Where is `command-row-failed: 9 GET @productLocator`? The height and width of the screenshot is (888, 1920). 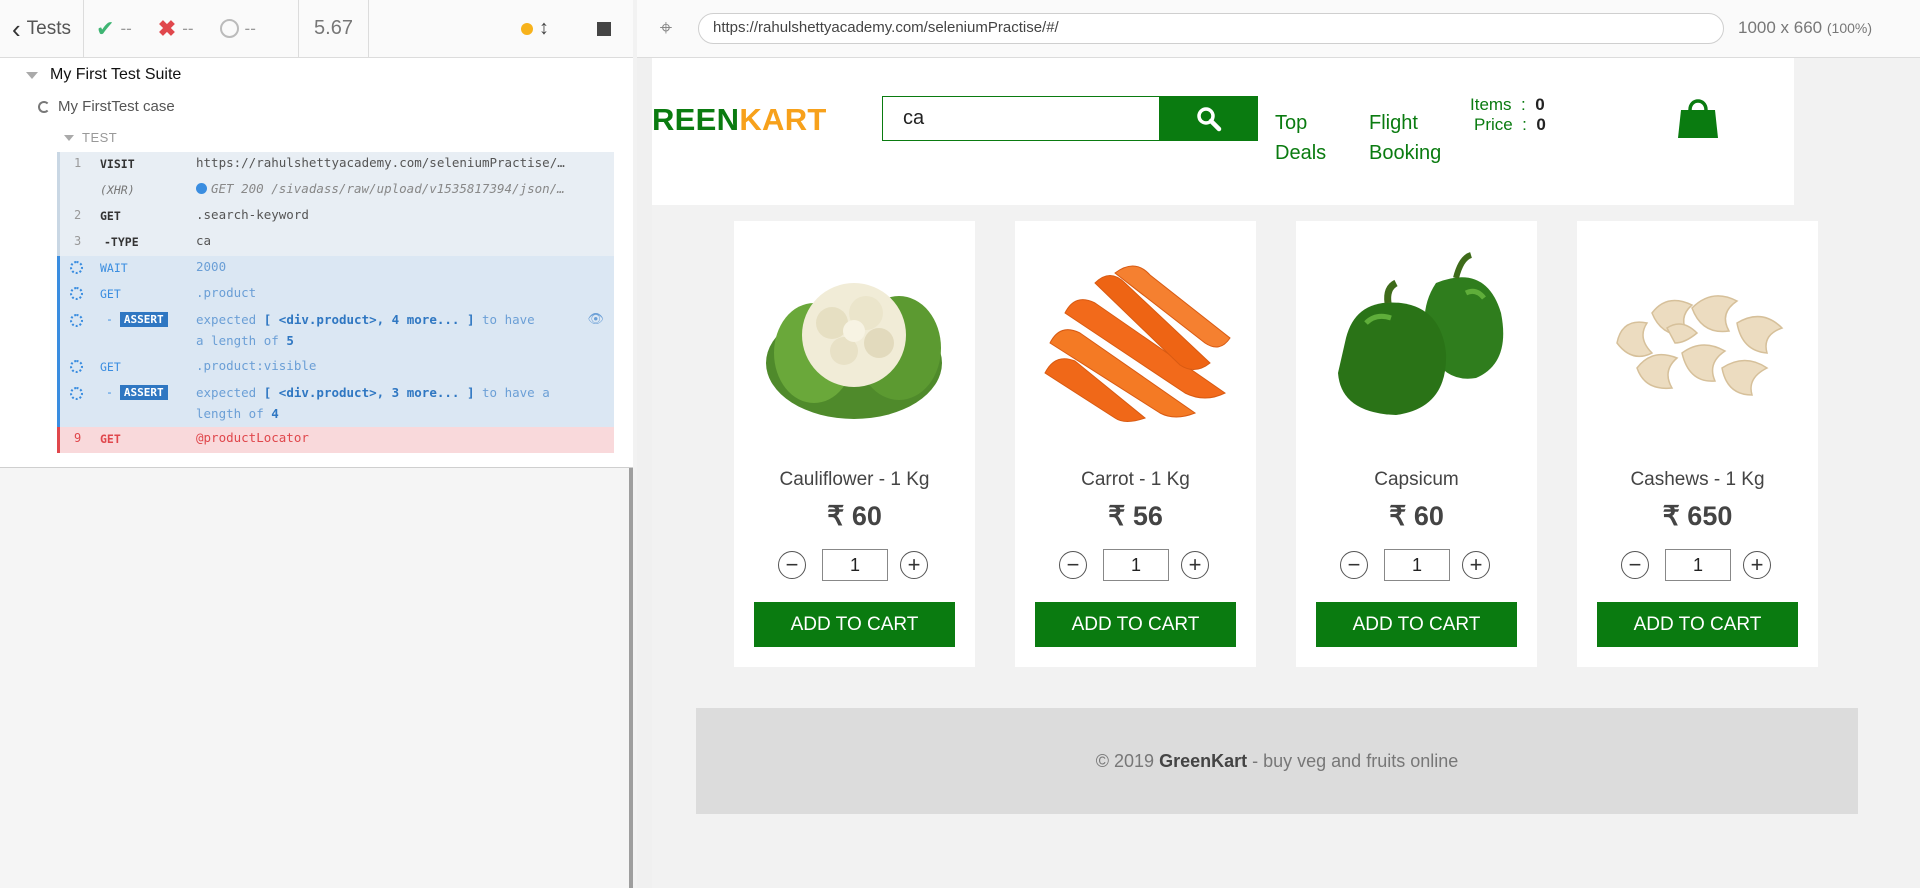 command-row-failed: 9 GET @productLocator is located at coordinates (335, 440).